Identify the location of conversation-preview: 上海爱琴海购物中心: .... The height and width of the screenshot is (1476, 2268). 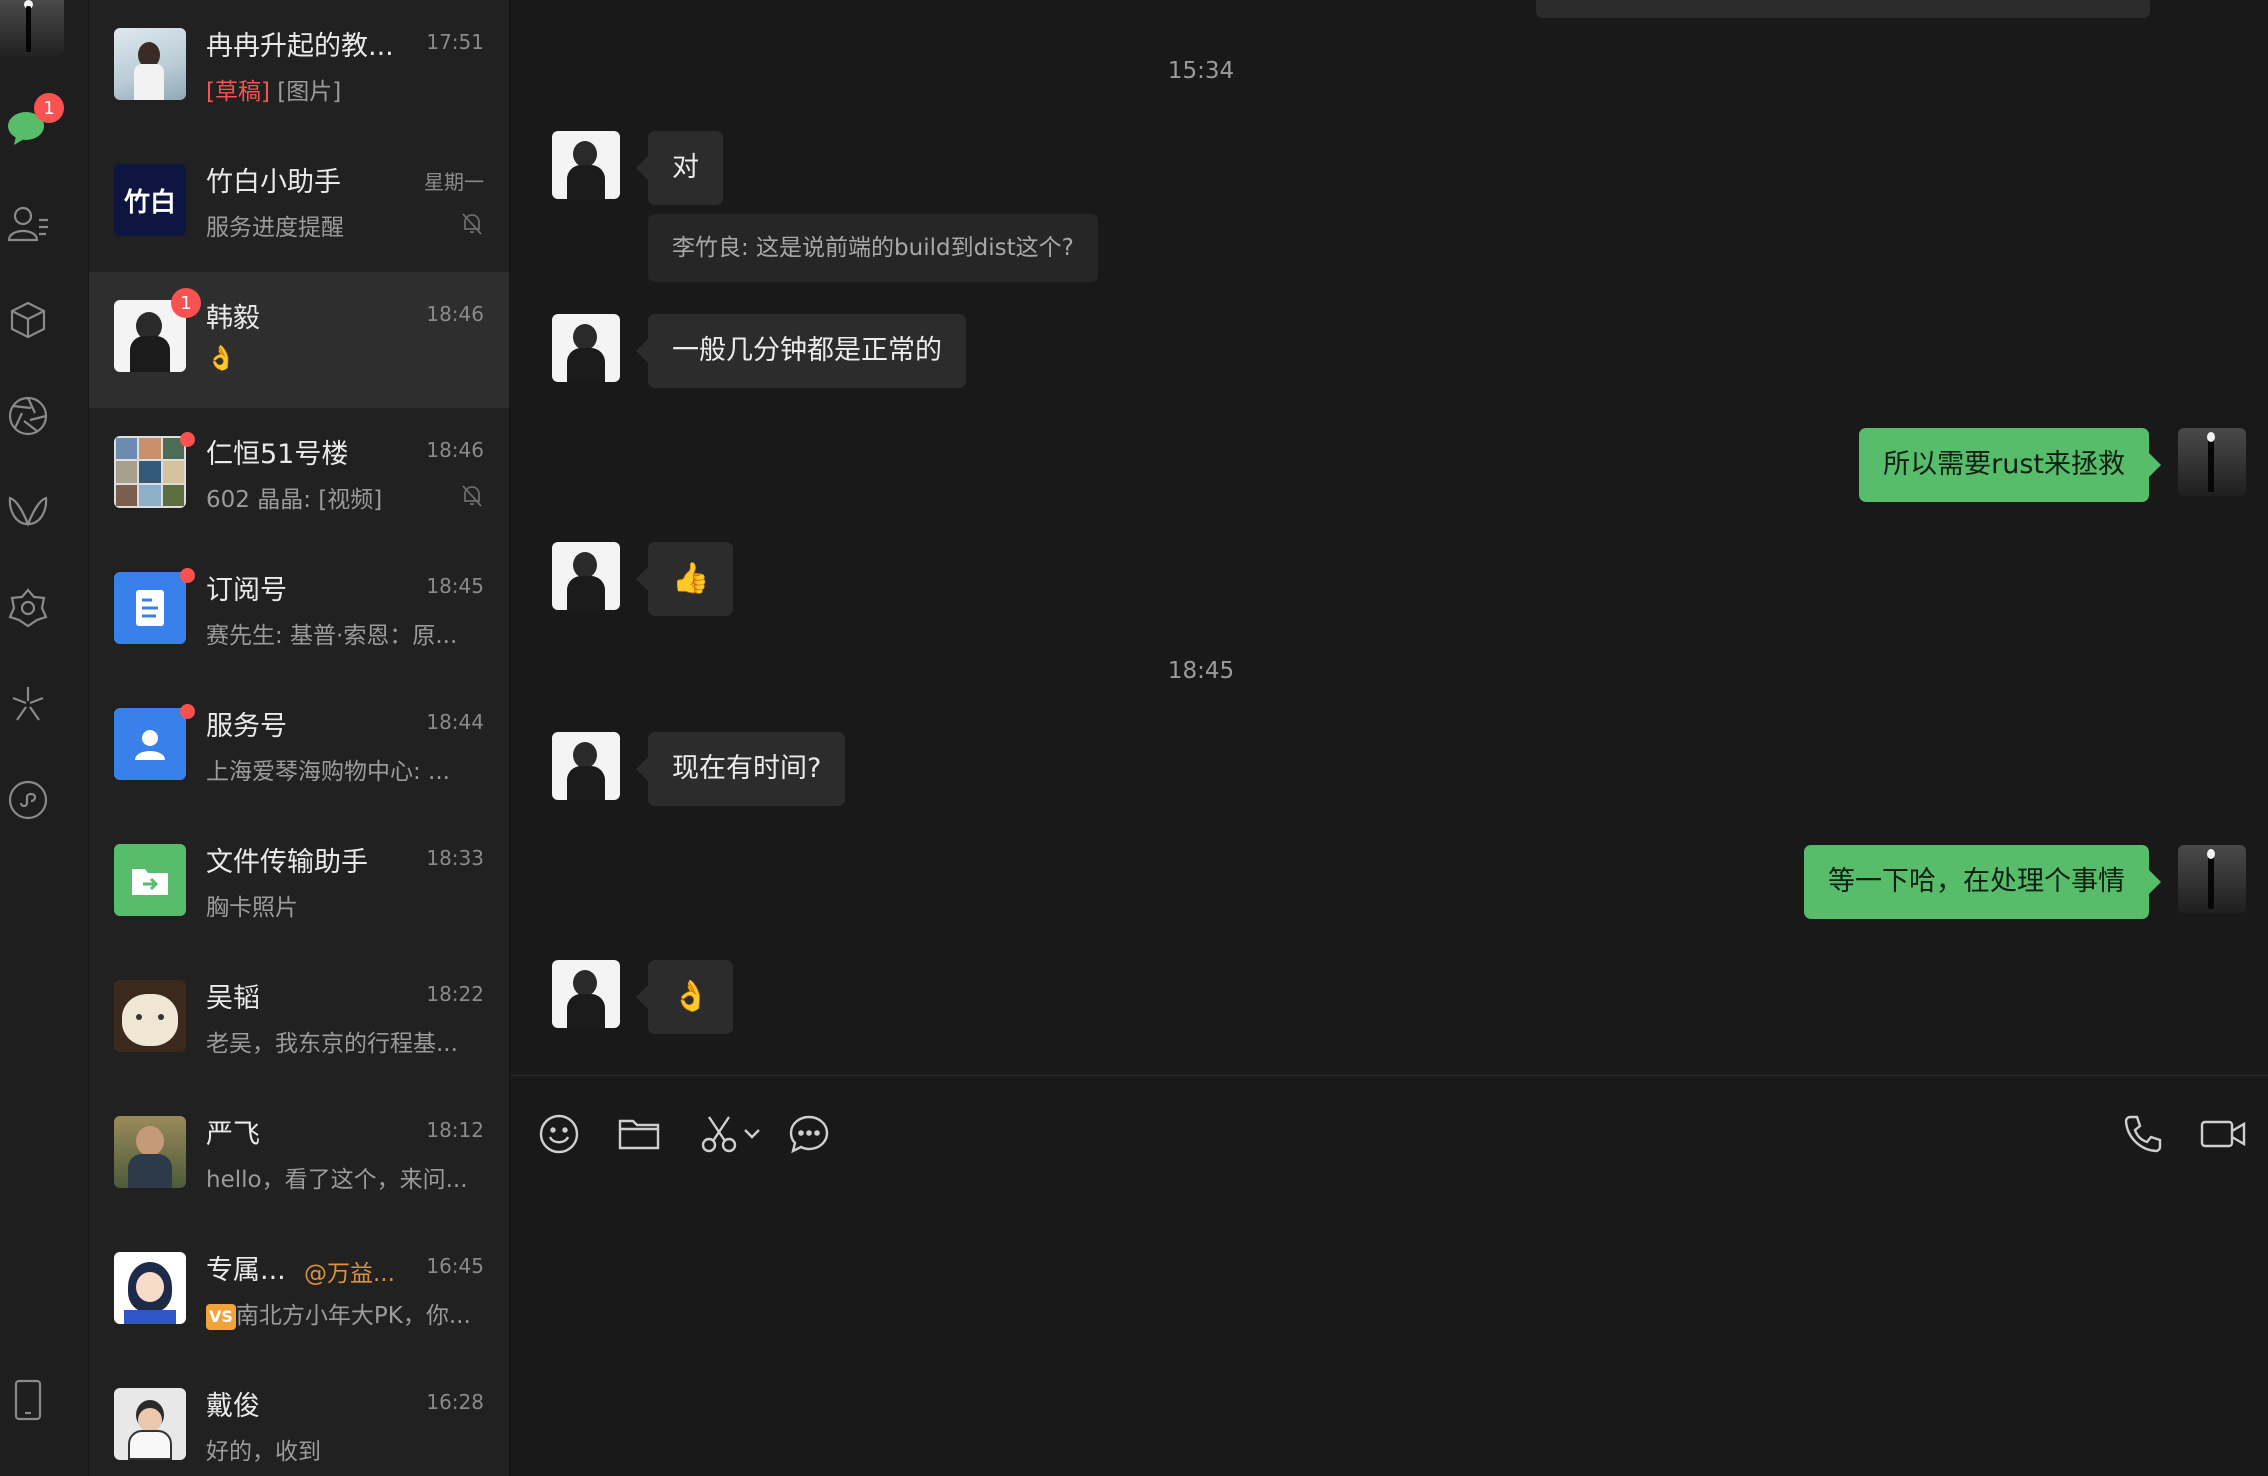
(328, 772).